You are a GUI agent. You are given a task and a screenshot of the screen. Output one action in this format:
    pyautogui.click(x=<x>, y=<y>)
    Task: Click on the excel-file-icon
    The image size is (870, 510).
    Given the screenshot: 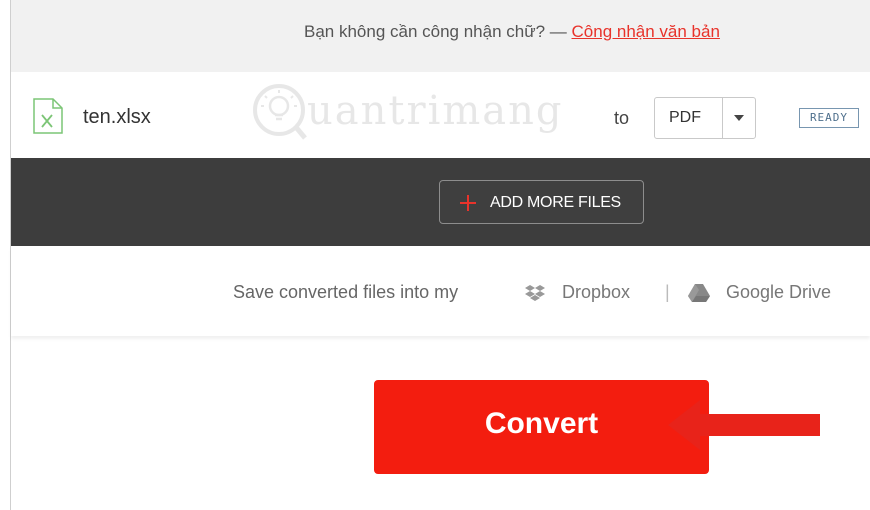 What is the action you would take?
    pyautogui.click(x=48, y=116)
    